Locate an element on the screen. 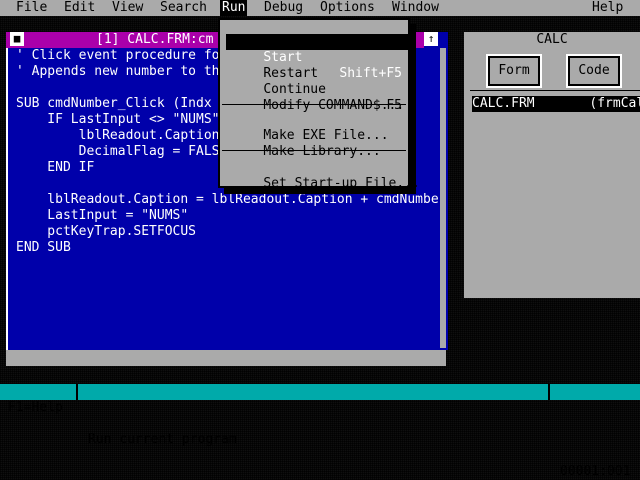  menu-run: Run is located at coordinates (234, 8).